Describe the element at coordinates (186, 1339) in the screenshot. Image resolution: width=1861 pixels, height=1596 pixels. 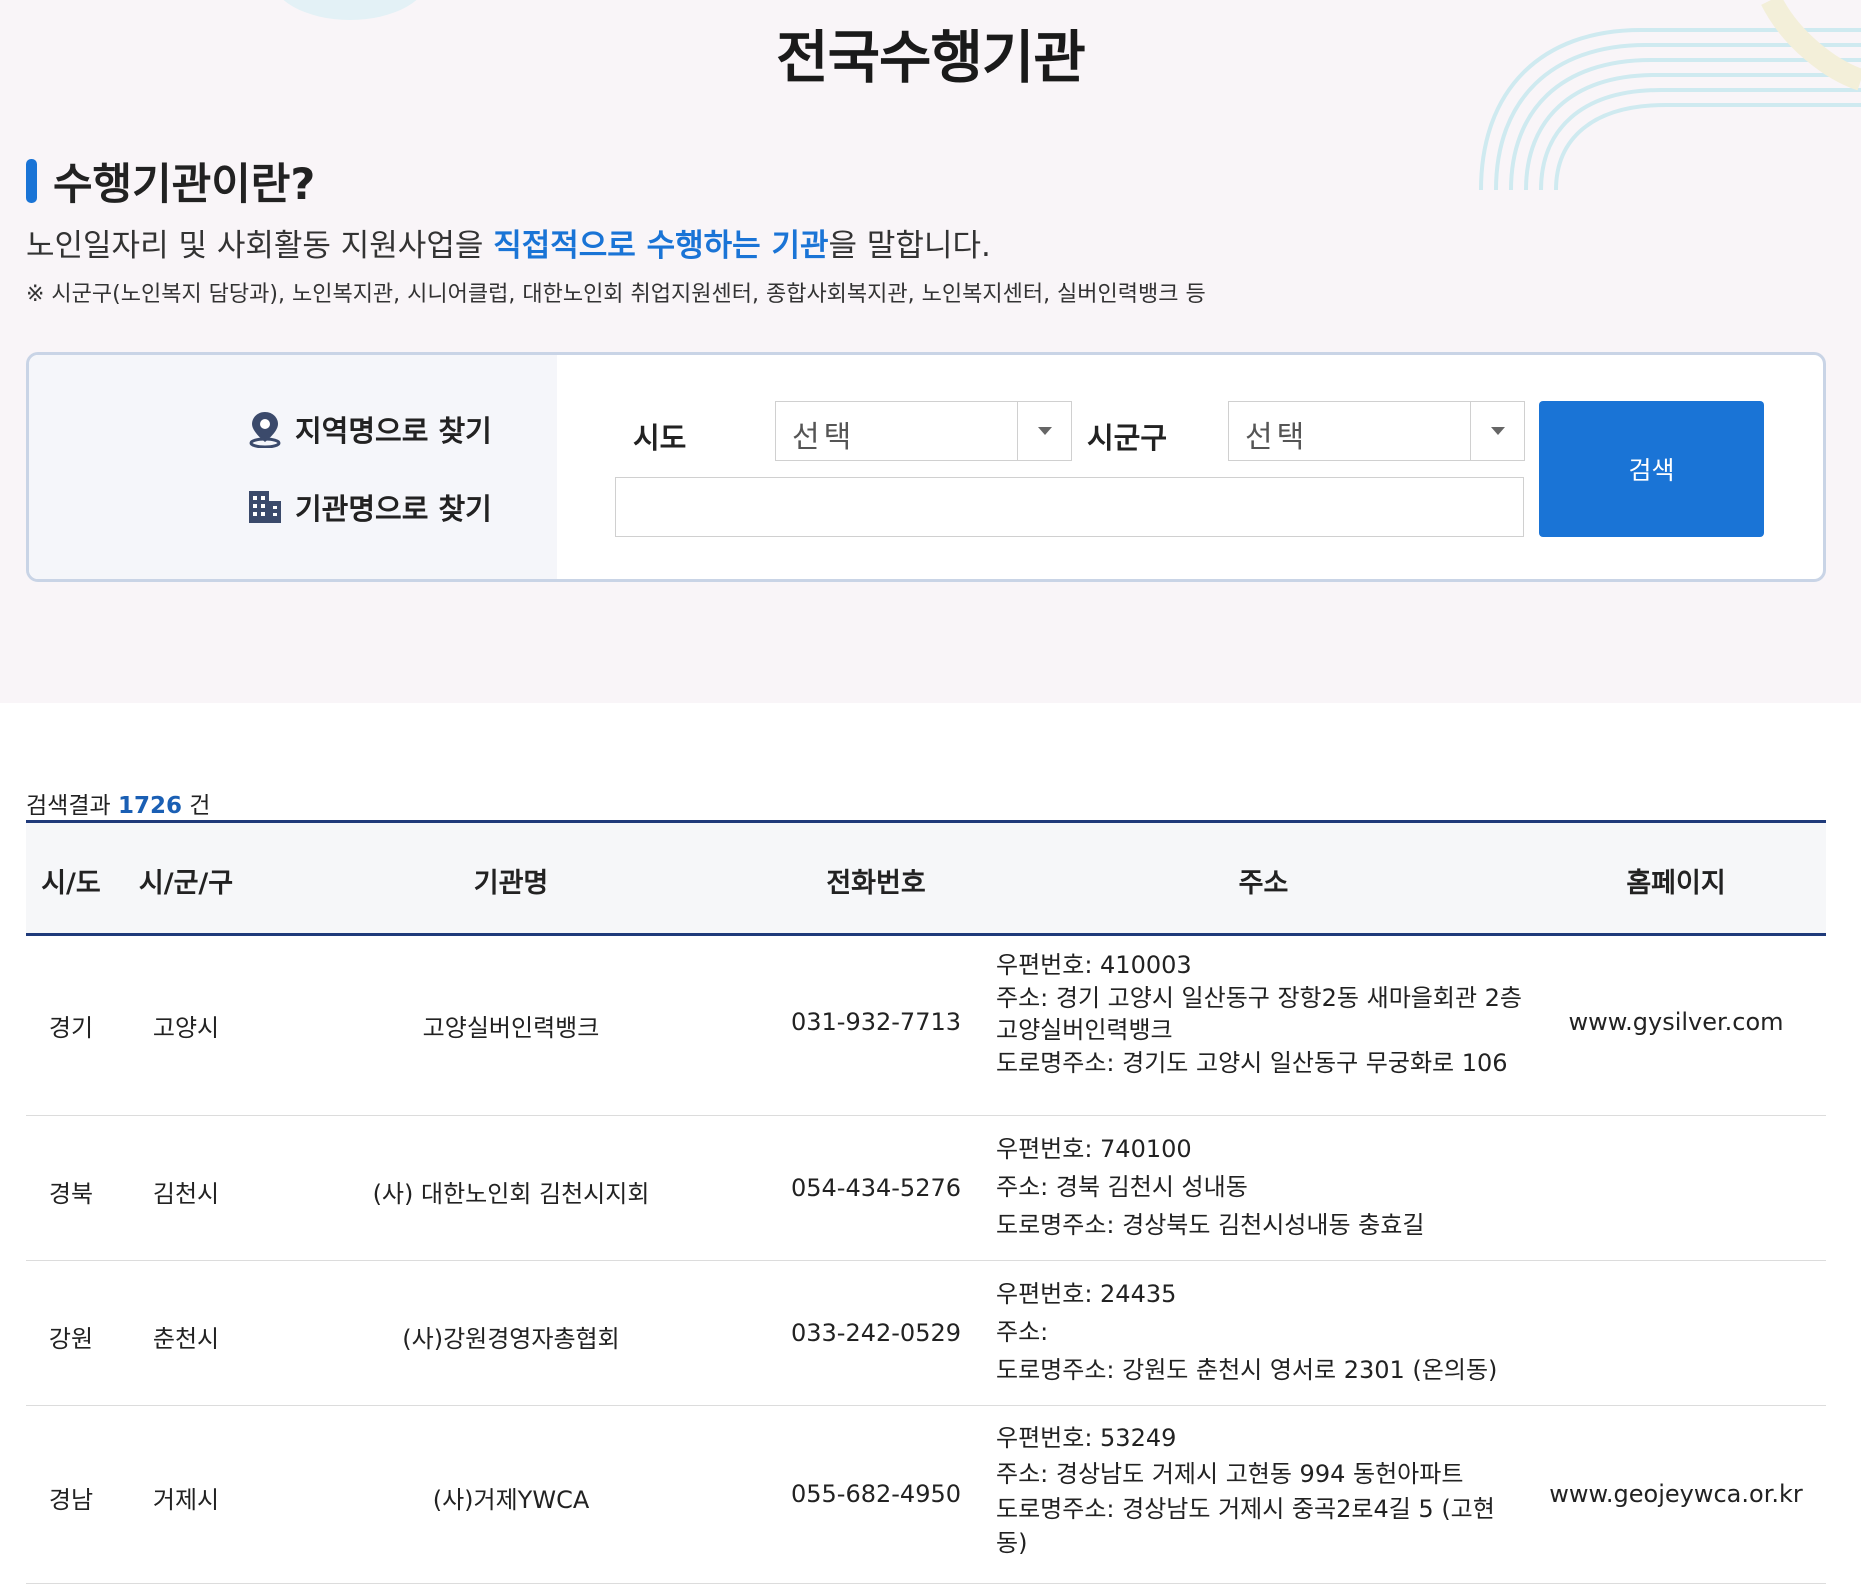
I see `cell-sigungu: 춘천시` at that location.